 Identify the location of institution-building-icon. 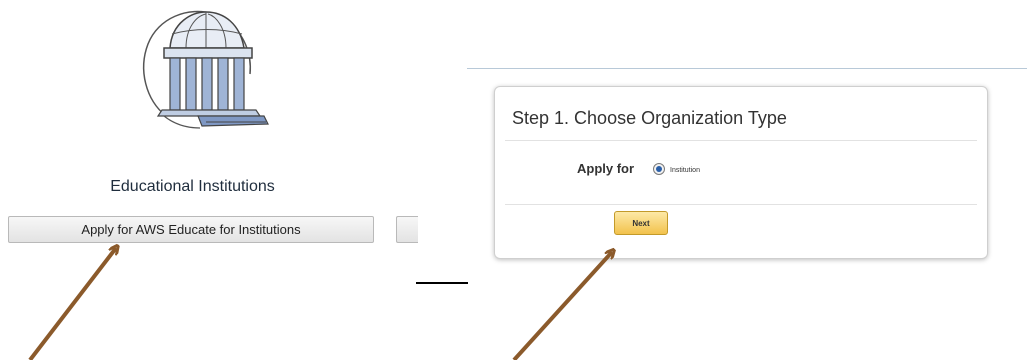
(205, 69).